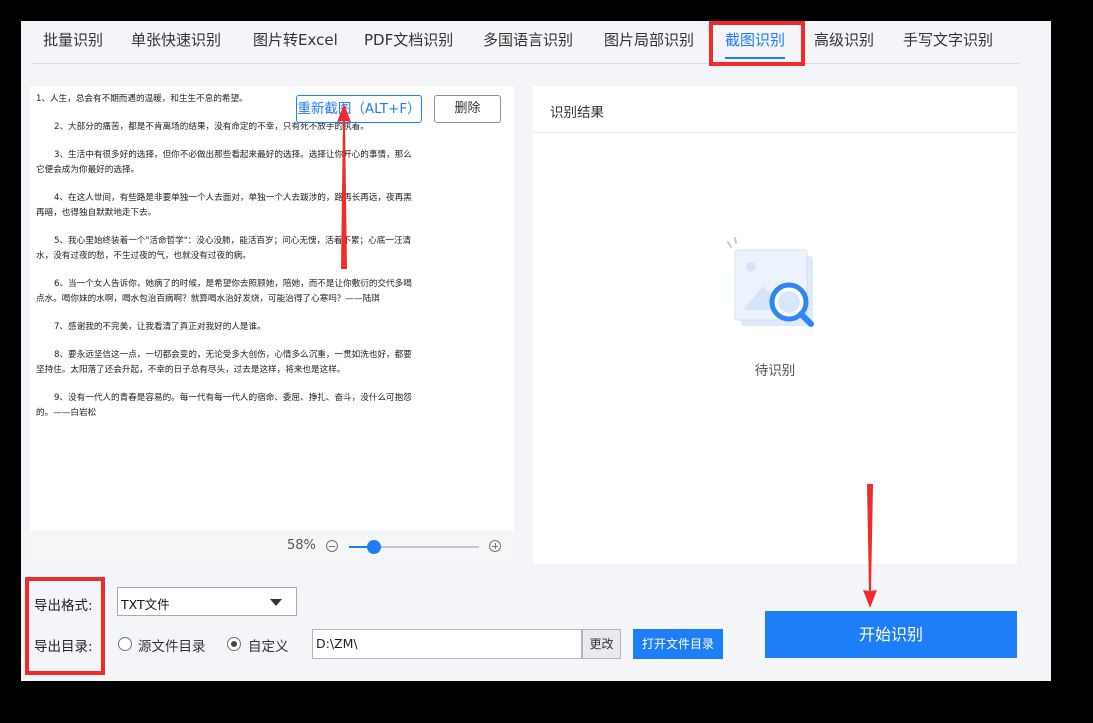 This screenshot has width=1093, height=723. I want to click on annotation-arrow-up-icon, so click(344, 186).